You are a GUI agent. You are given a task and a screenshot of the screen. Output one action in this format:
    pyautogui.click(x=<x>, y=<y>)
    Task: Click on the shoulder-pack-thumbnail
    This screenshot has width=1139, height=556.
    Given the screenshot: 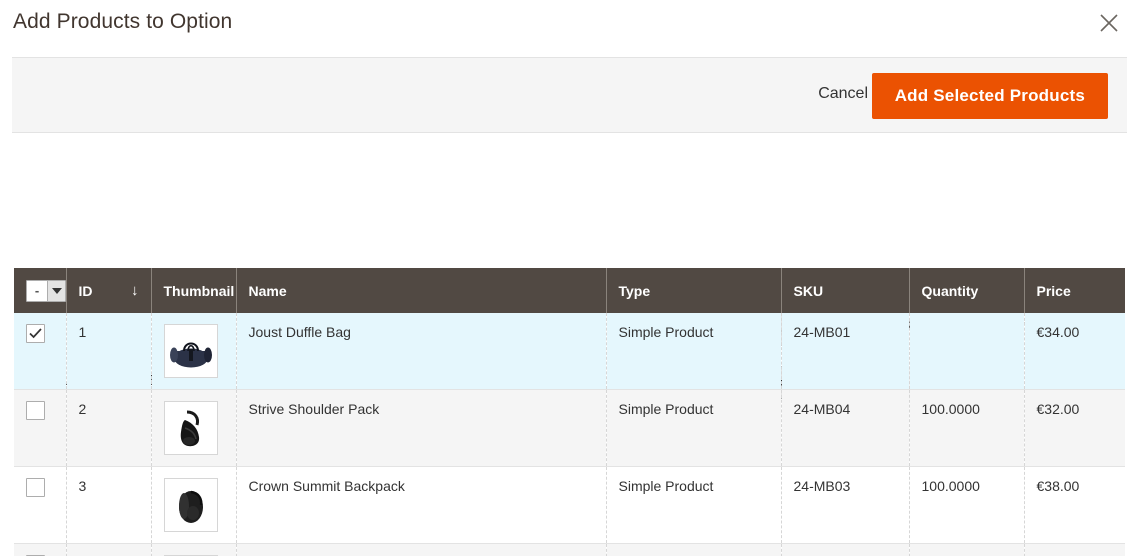 What is the action you would take?
    pyautogui.click(x=190, y=428)
    